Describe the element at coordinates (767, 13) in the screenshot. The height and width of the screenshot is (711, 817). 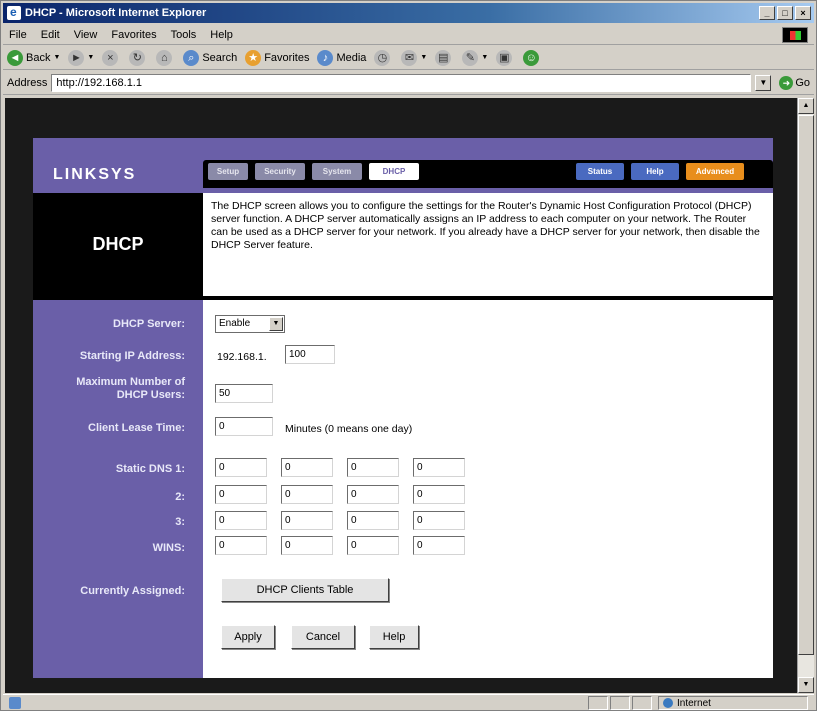
I see `minimize-button: _` at that location.